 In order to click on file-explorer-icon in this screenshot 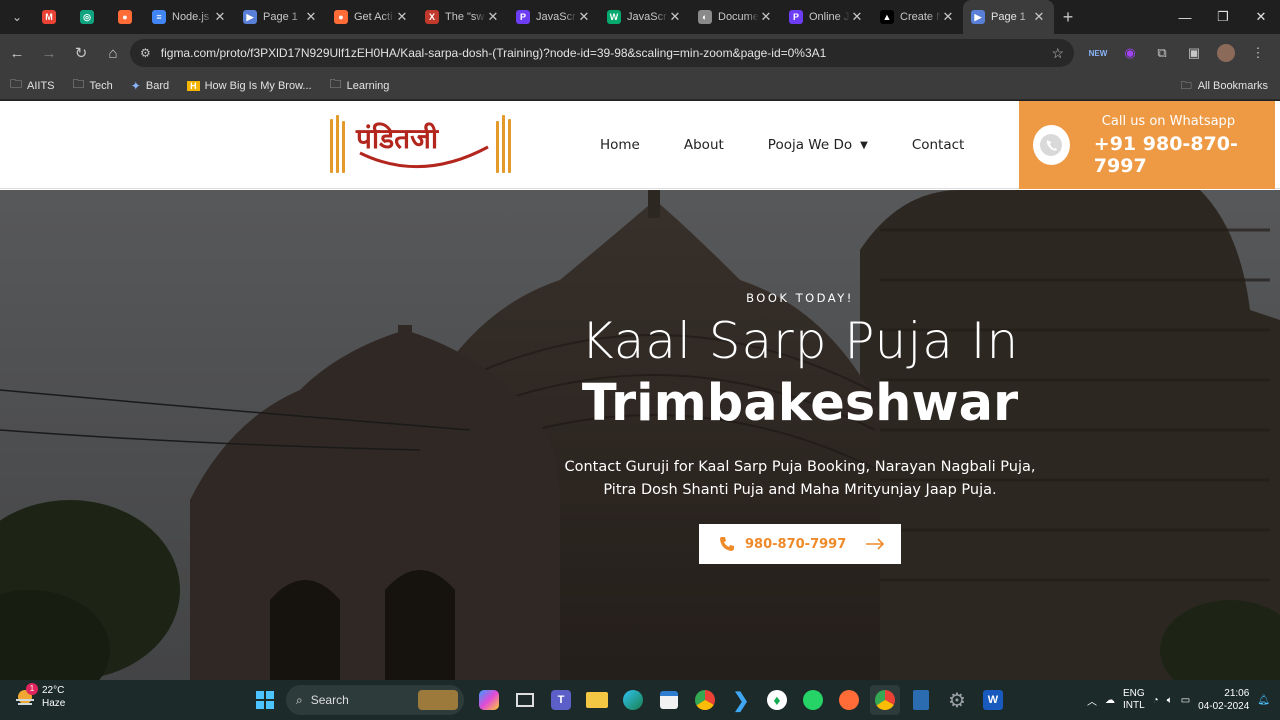, I will do `click(597, 700)`.